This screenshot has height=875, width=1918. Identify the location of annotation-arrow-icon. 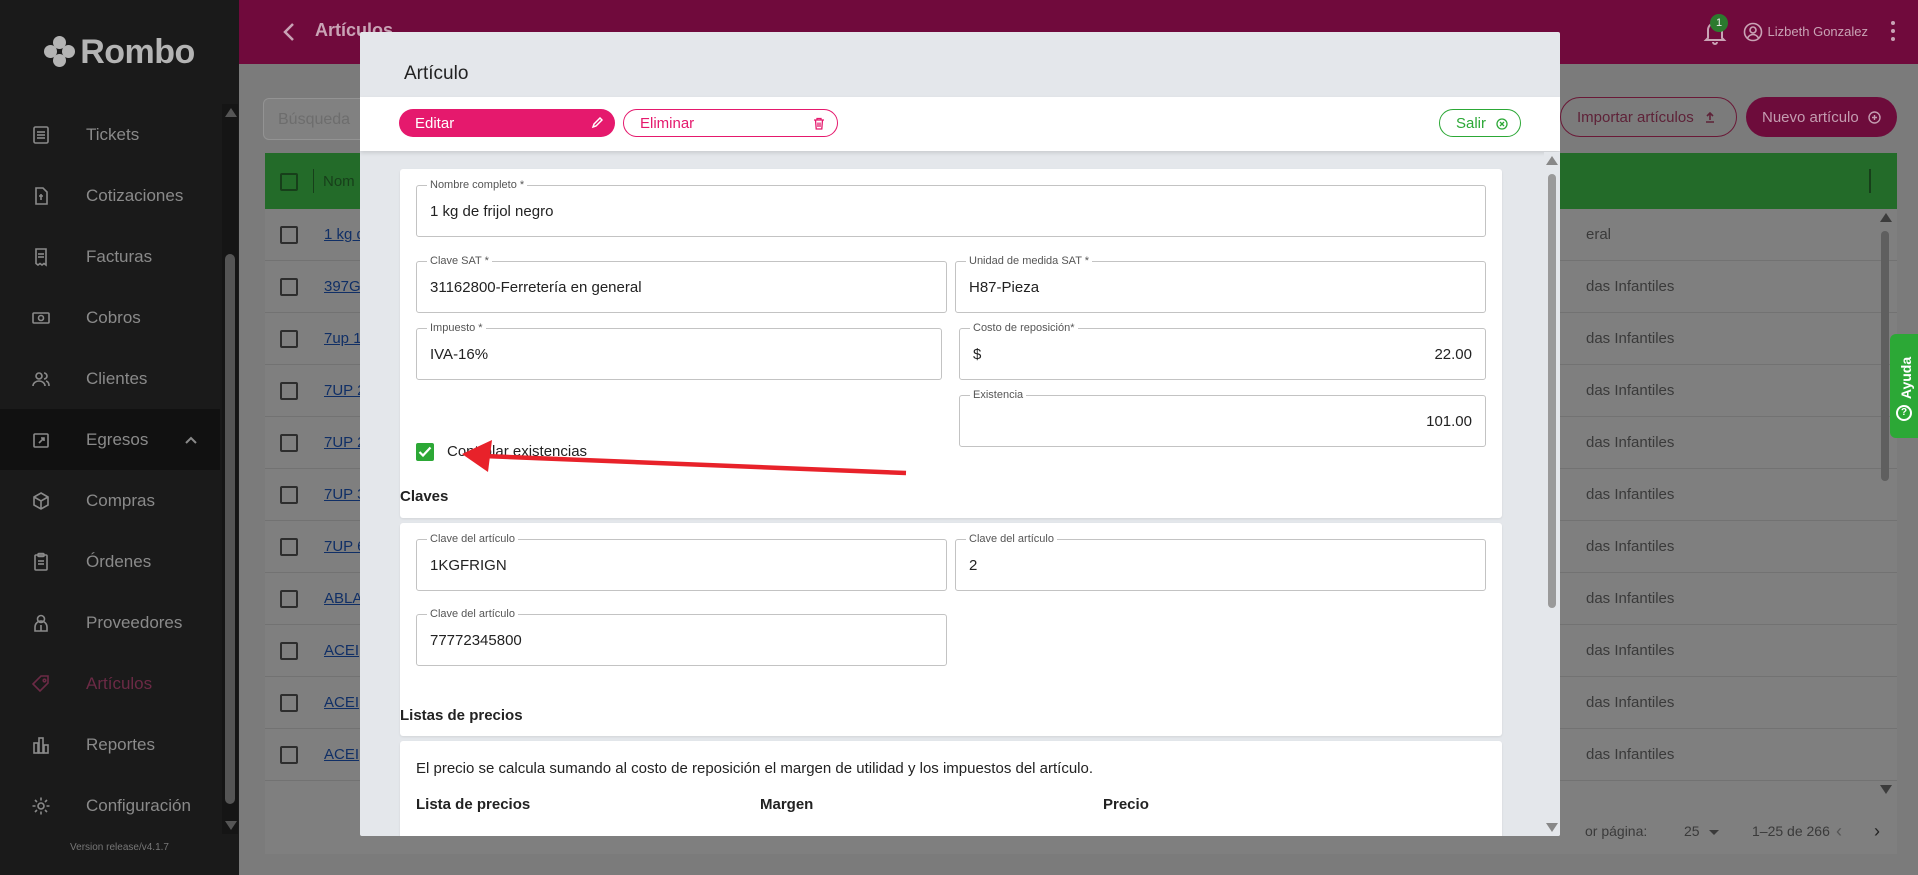
(684, 458).